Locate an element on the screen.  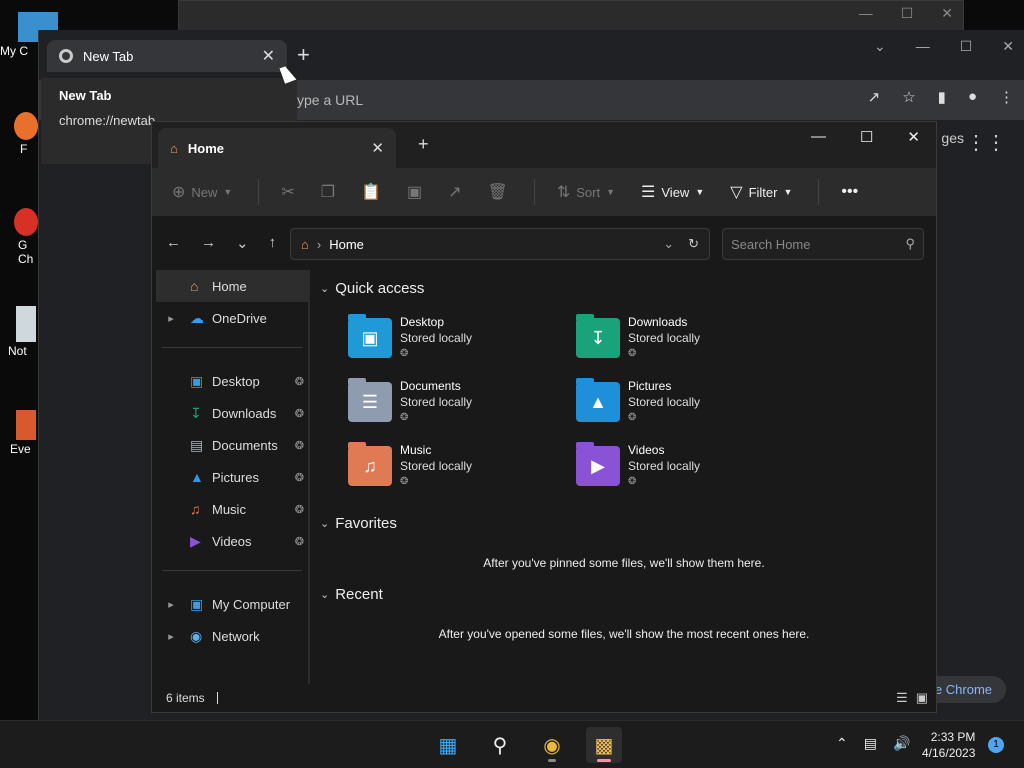
sidebar-divider is located at coordinates (232, 570).